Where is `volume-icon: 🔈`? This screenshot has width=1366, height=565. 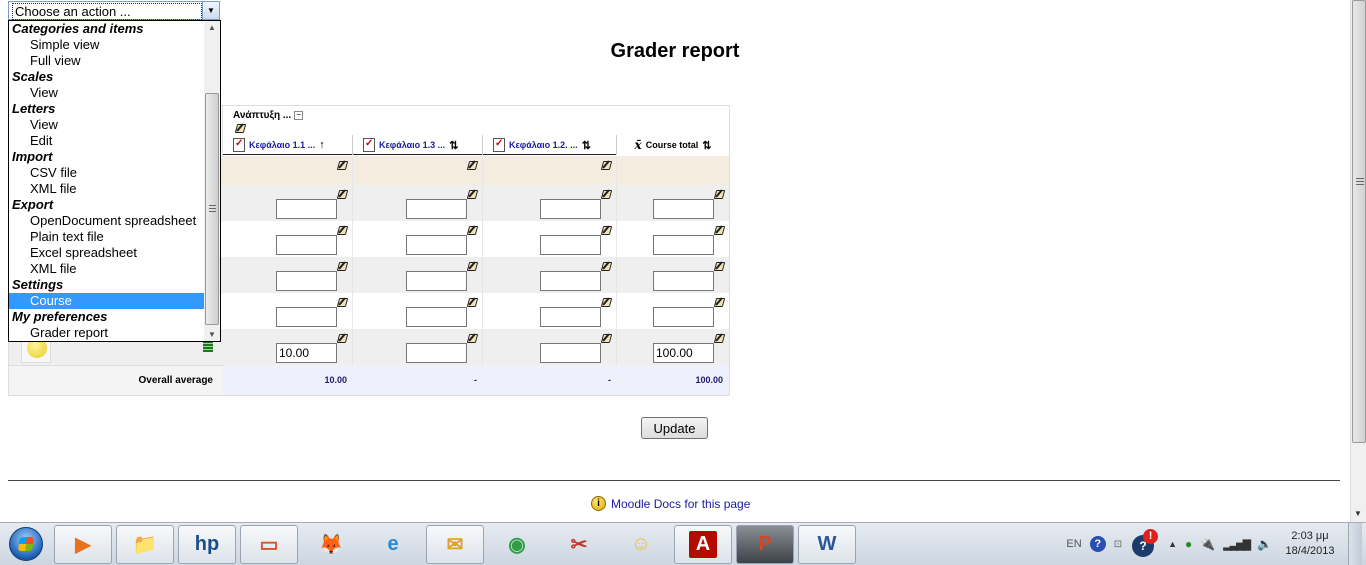 volume-icon: 🔈 is located at coordinates (1264, 544).